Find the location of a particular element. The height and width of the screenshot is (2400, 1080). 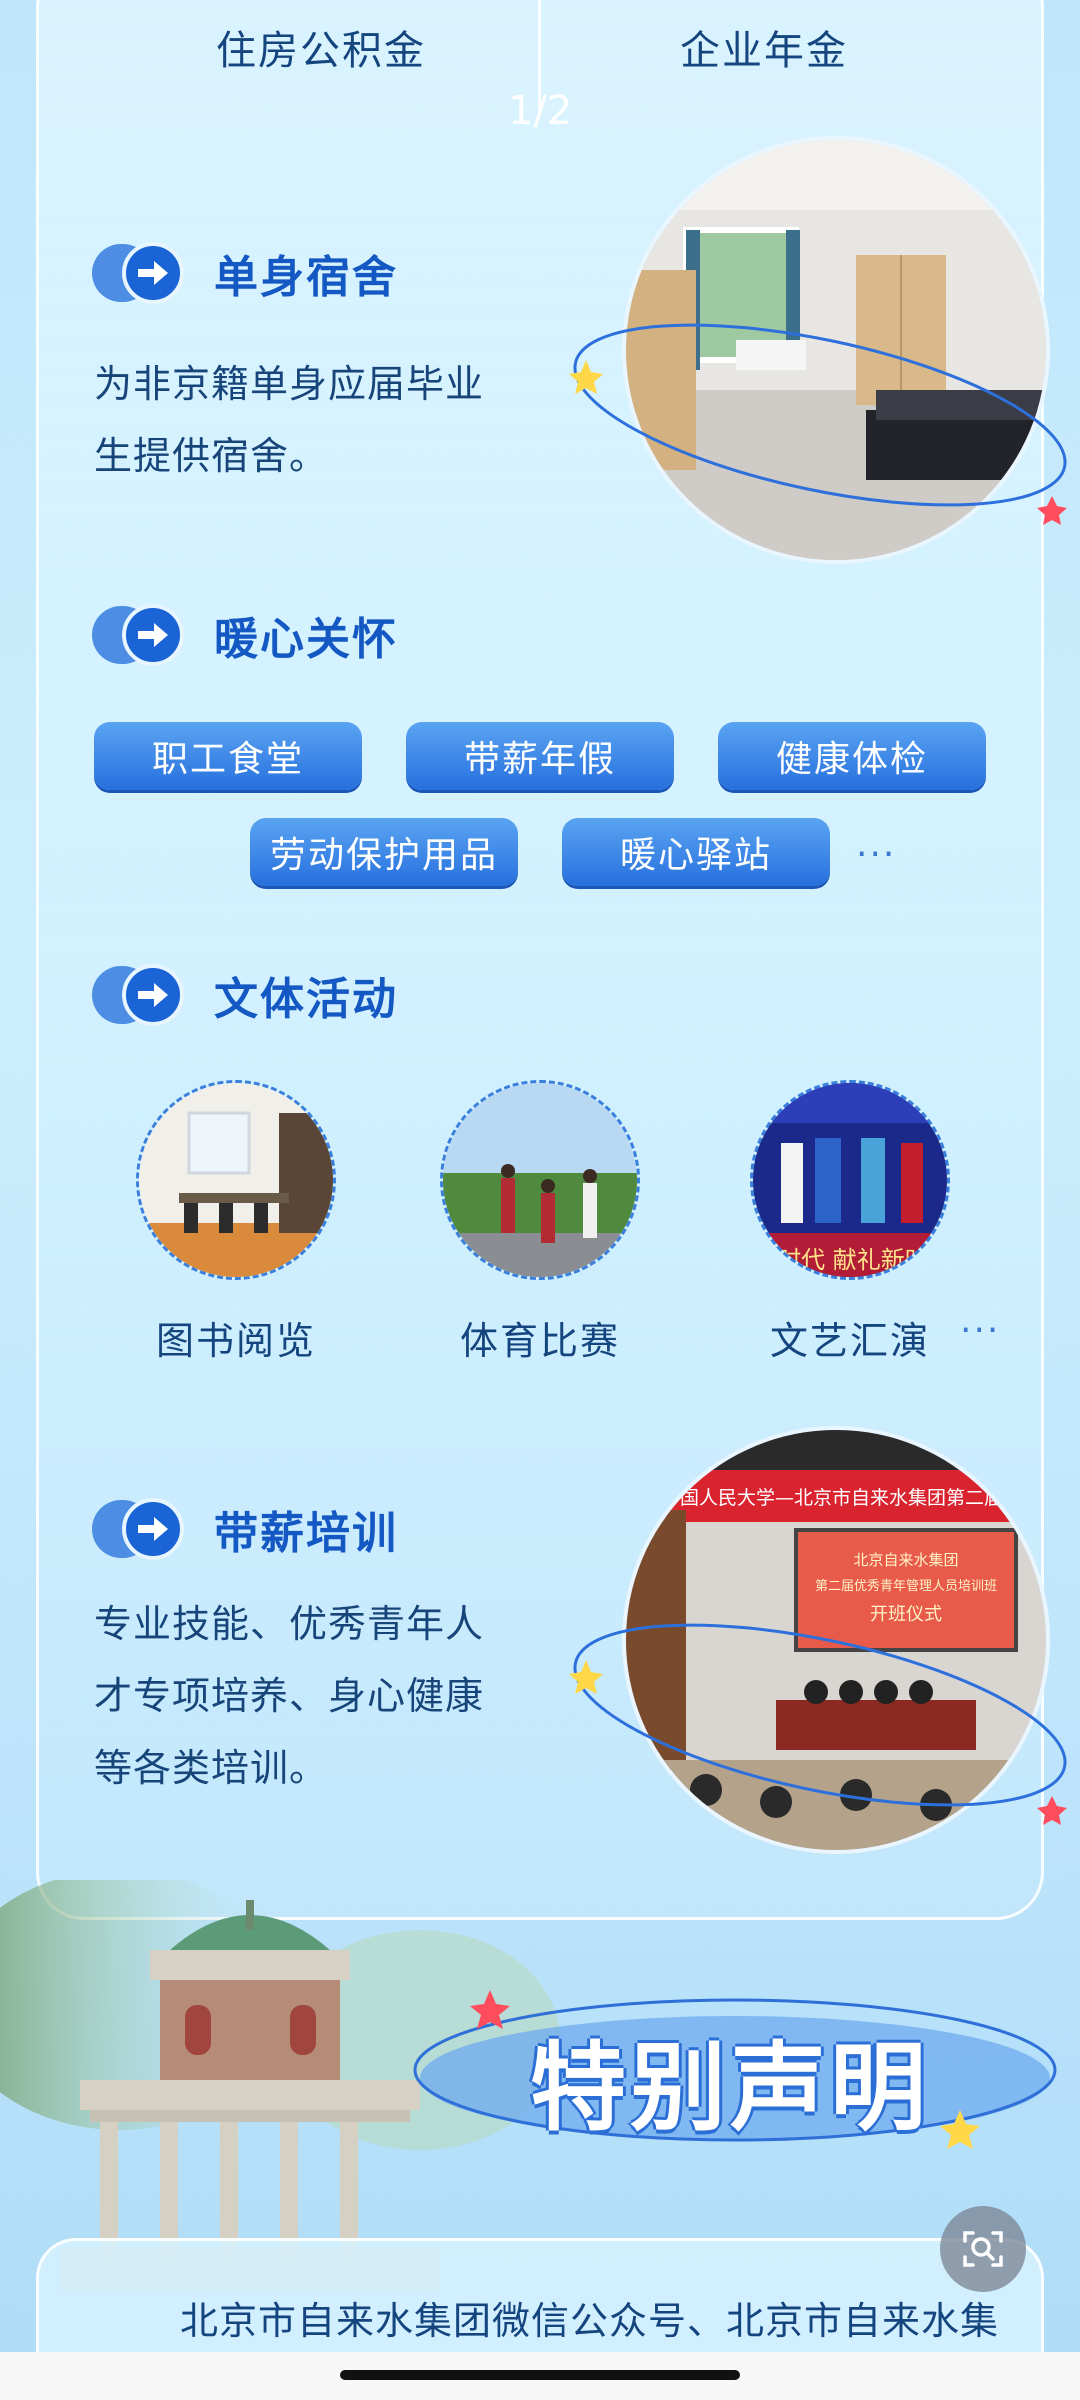

svg-text: 开班仪式 is located at coordinates (906, 1614).